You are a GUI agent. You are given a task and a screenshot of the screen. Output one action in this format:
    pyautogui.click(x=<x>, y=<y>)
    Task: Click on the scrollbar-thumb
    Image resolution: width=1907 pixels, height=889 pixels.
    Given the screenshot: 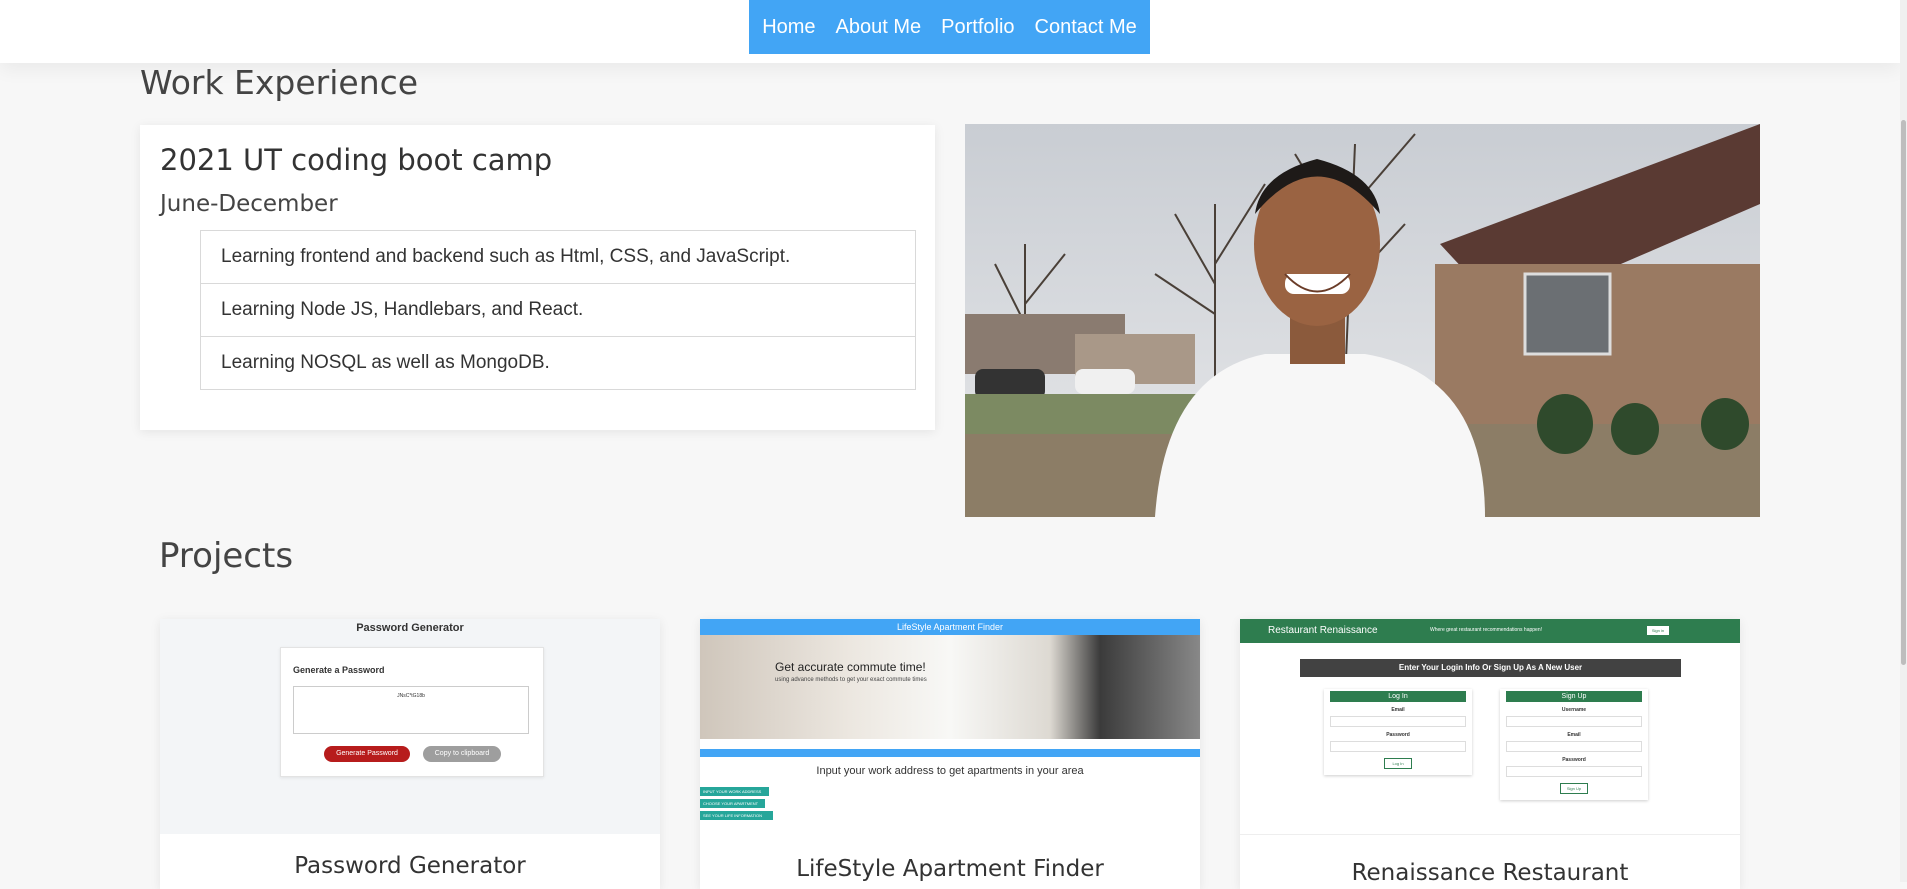 What is the action you would take?
    pyautogui.click(x=1903, y=392)
    